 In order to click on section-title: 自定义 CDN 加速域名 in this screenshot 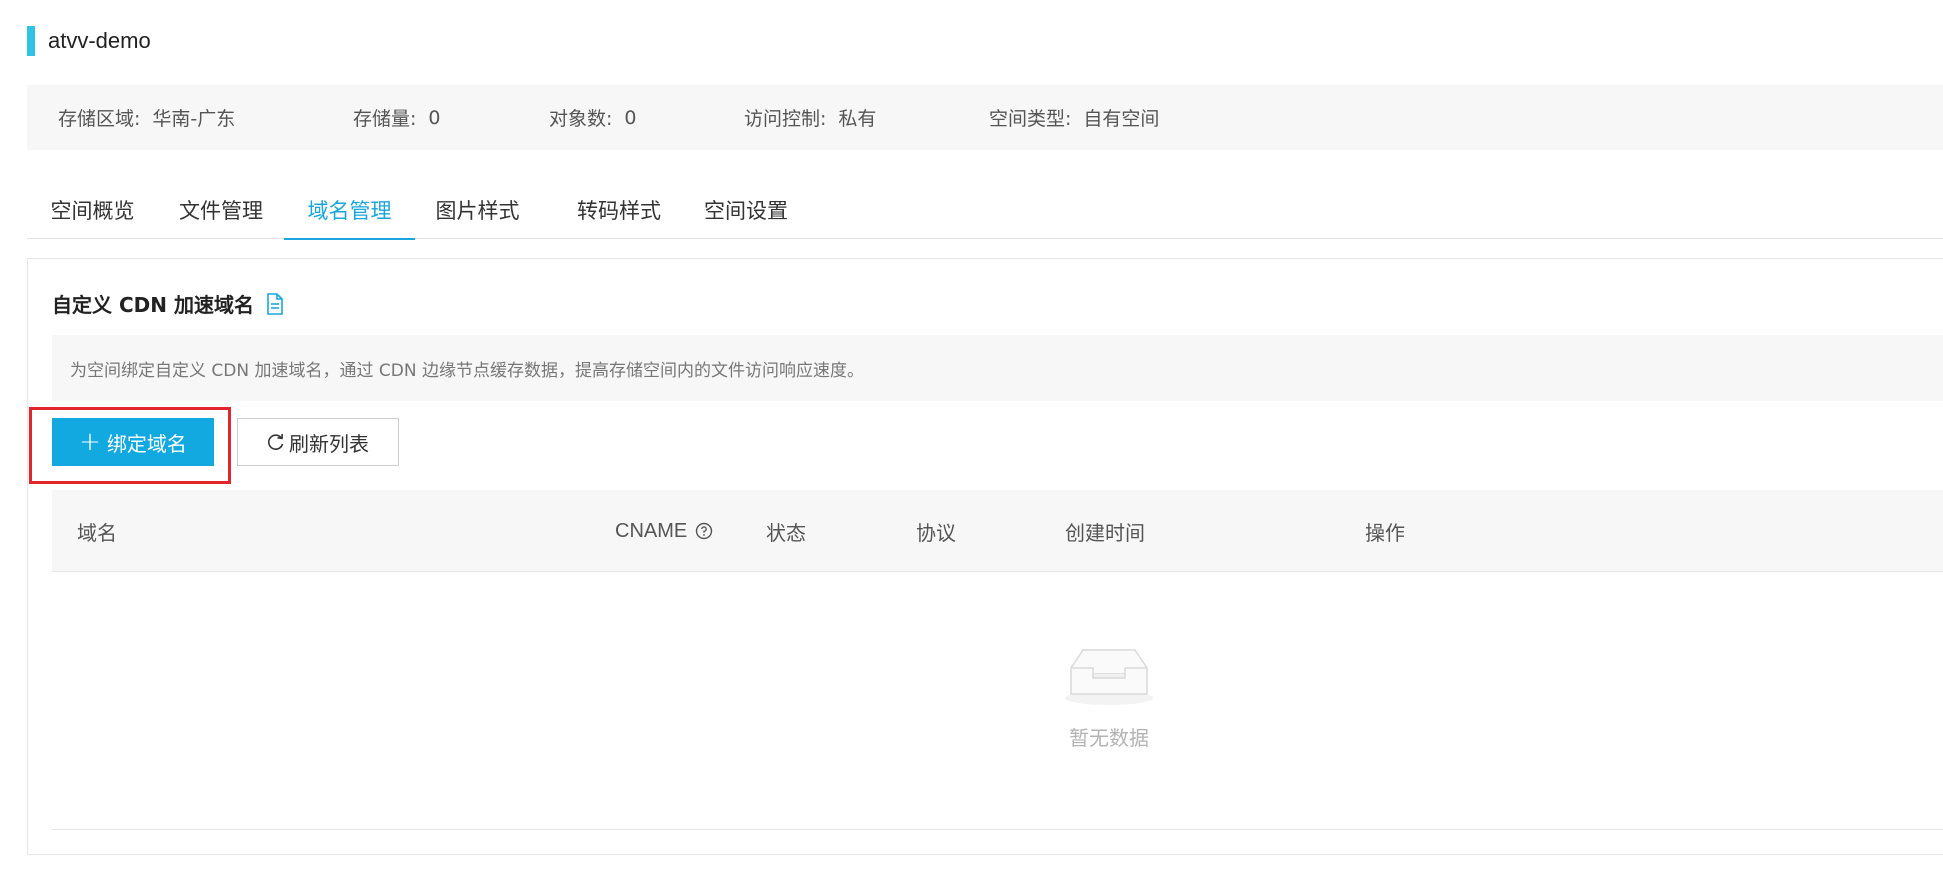, I will do `click(153, 305)`.